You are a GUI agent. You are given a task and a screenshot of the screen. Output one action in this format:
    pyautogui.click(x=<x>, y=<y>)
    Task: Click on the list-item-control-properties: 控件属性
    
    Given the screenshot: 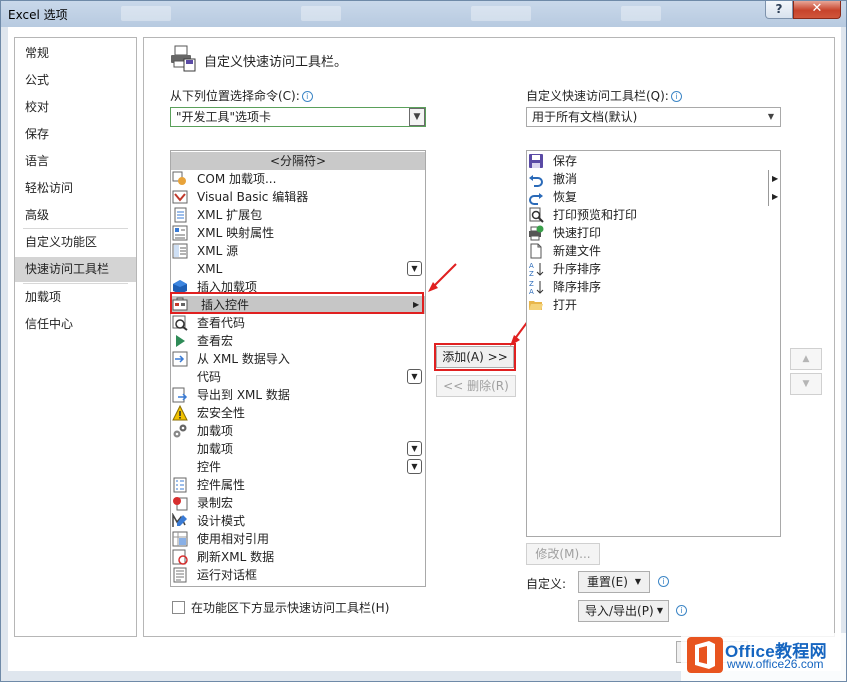 What is the action you would take?
    pyautogui.click(x=298, y=485)
    